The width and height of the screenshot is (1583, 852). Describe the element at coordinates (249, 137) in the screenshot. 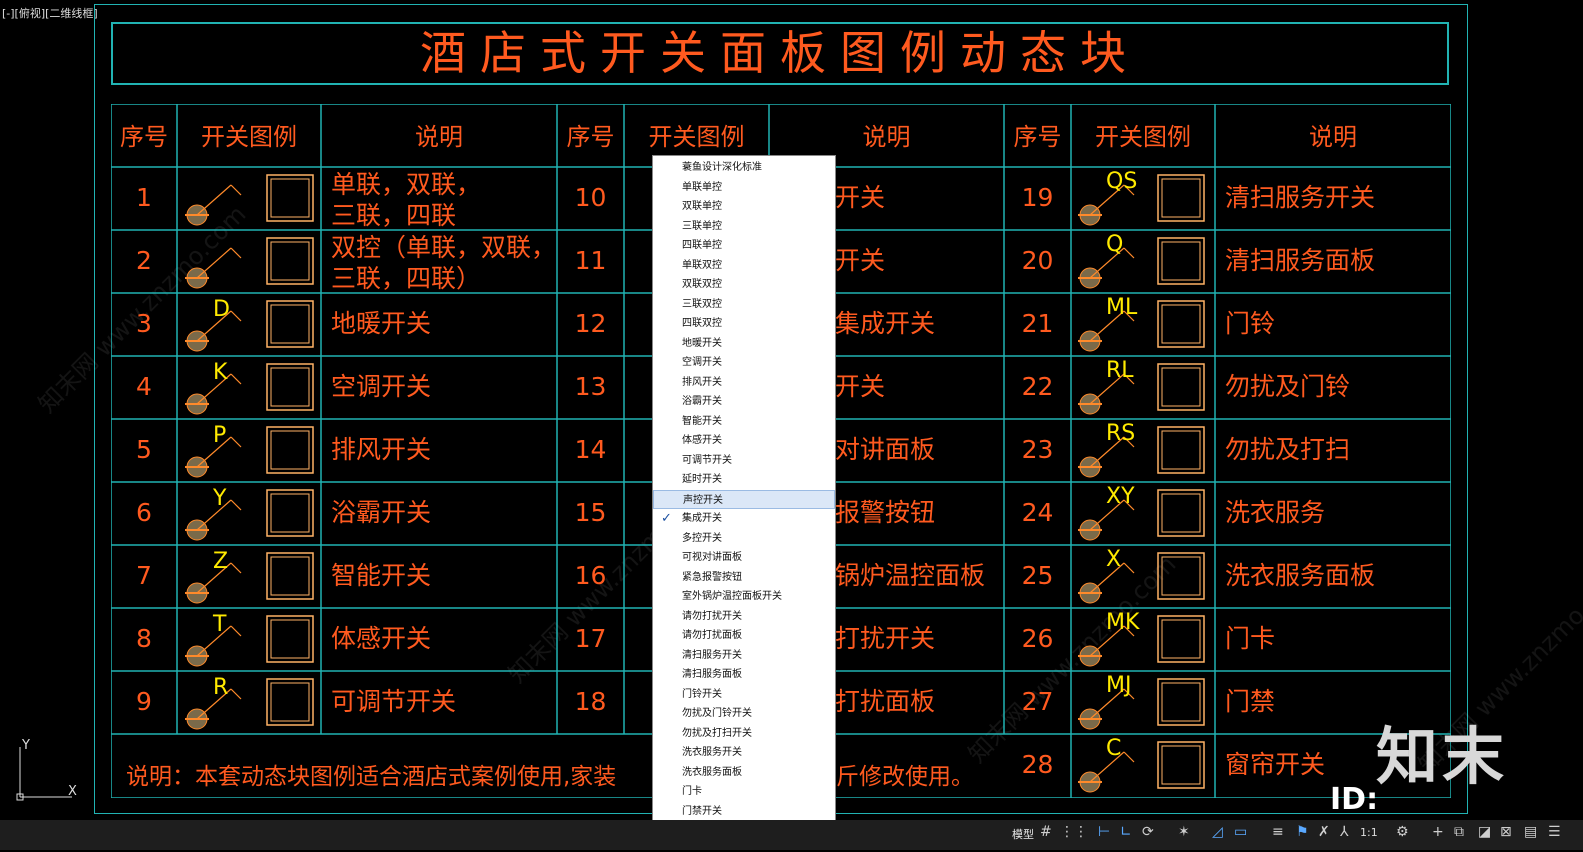

I see `header-symbol: 开关图例` at that location.